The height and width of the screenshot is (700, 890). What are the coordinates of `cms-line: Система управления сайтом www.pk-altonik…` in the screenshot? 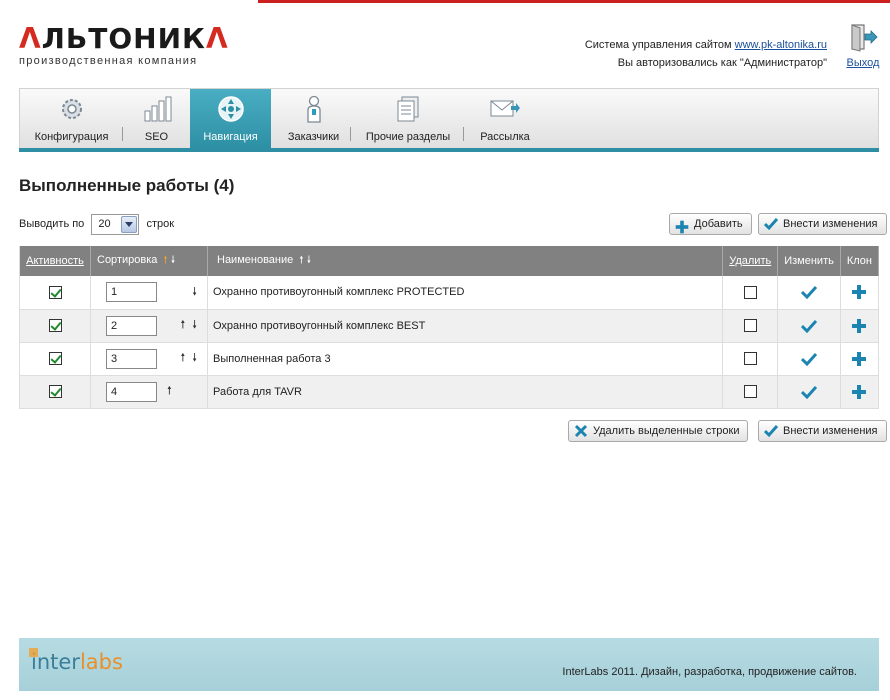 It's located at (706, 45).